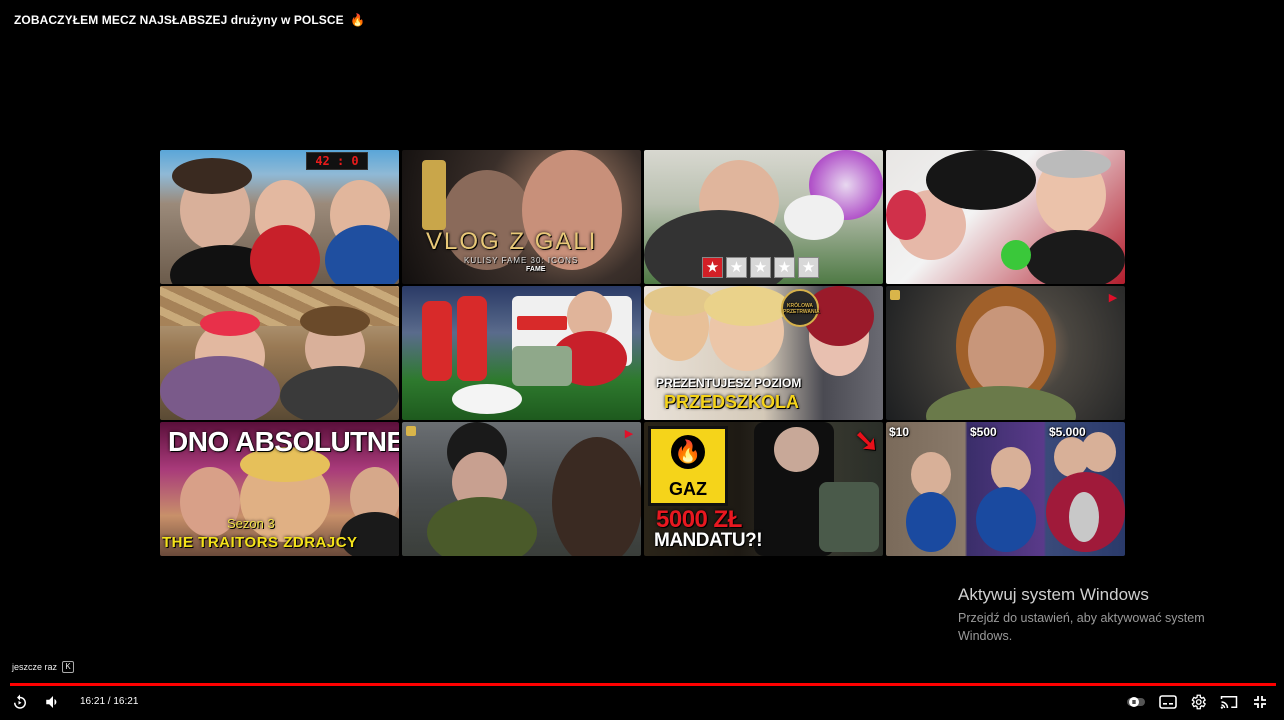  I want to click on subtitles-icon, so click(1168, 702).